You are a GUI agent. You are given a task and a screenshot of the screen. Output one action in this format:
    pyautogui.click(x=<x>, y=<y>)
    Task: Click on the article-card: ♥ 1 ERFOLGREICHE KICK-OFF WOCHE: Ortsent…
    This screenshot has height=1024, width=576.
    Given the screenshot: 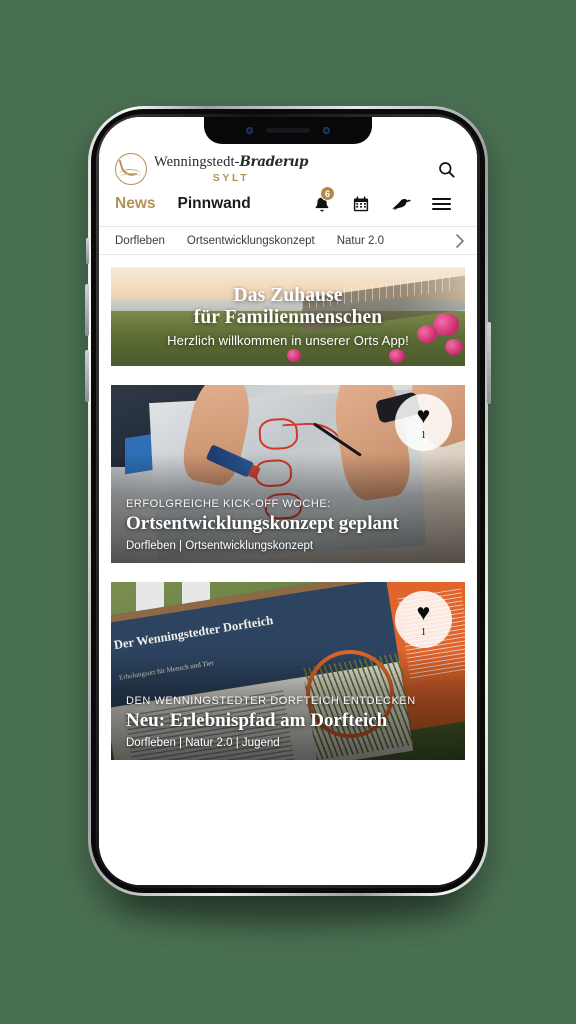 What is the action you would take?
    pyautogui.click(x=288, y=474)
    